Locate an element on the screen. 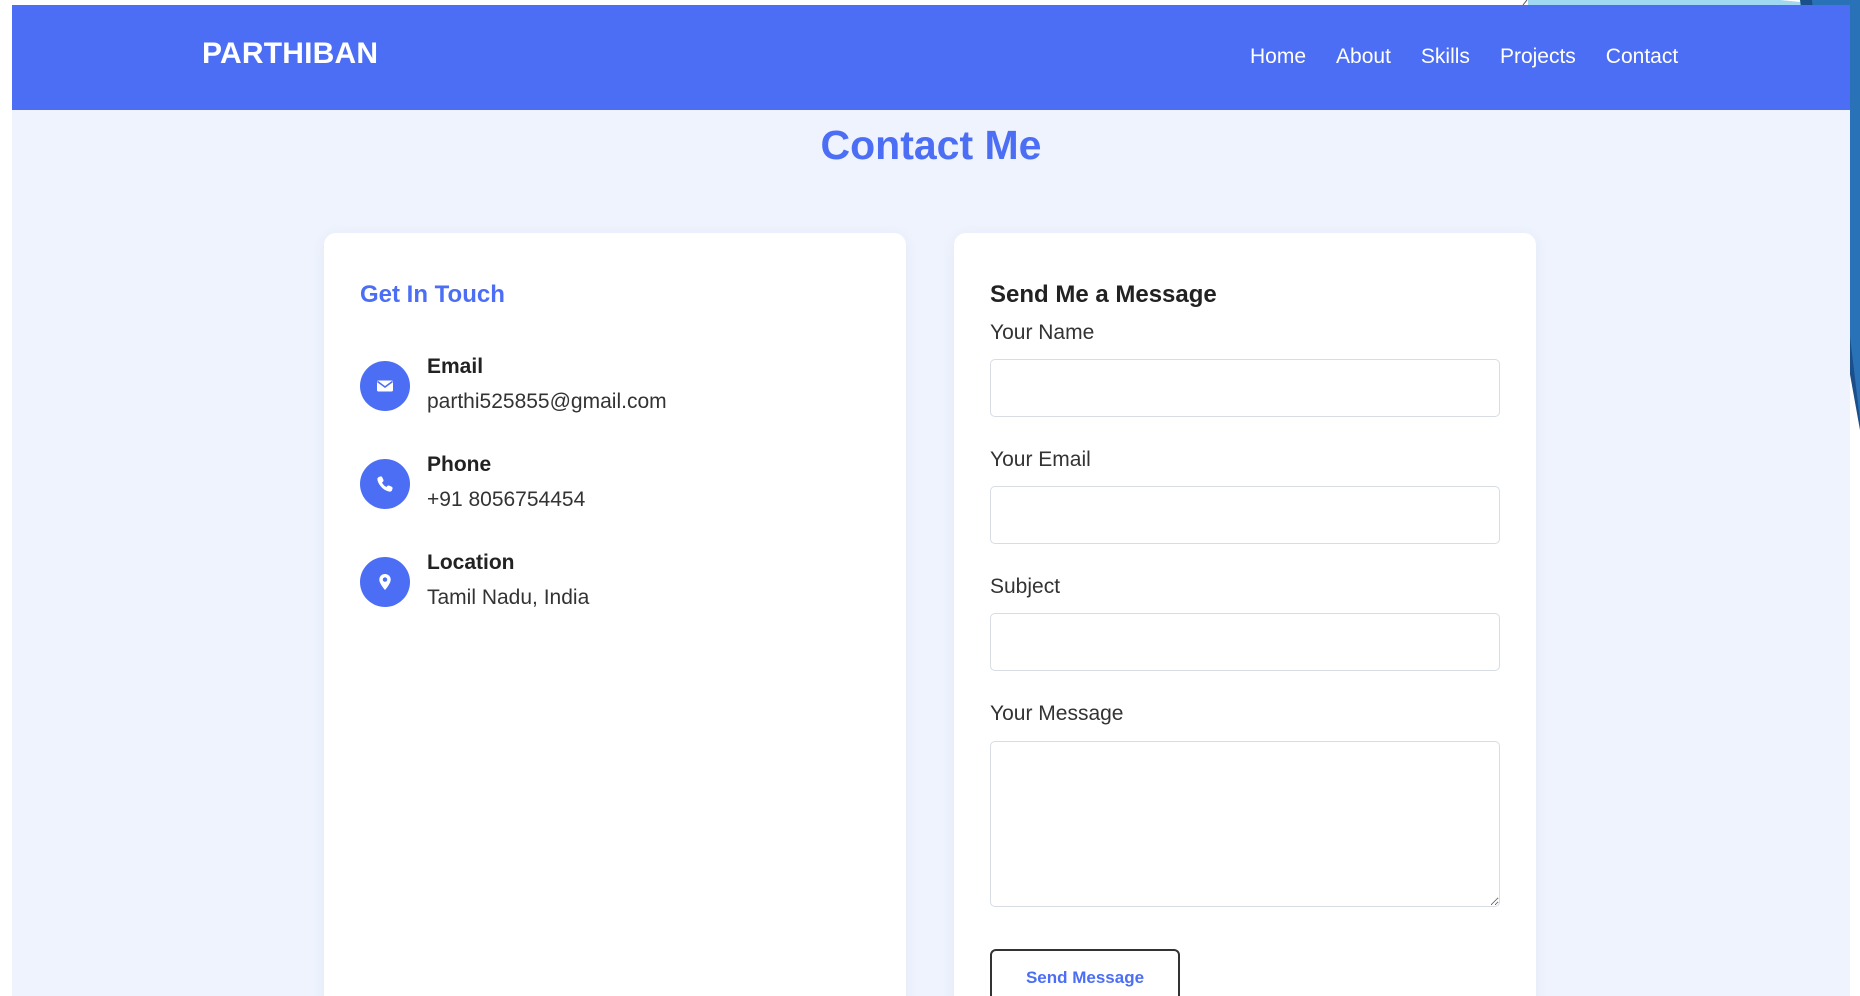 This screenshot has width=1860, height=996. nav-link-skills: Skills is located at coordinates (1445, 57).